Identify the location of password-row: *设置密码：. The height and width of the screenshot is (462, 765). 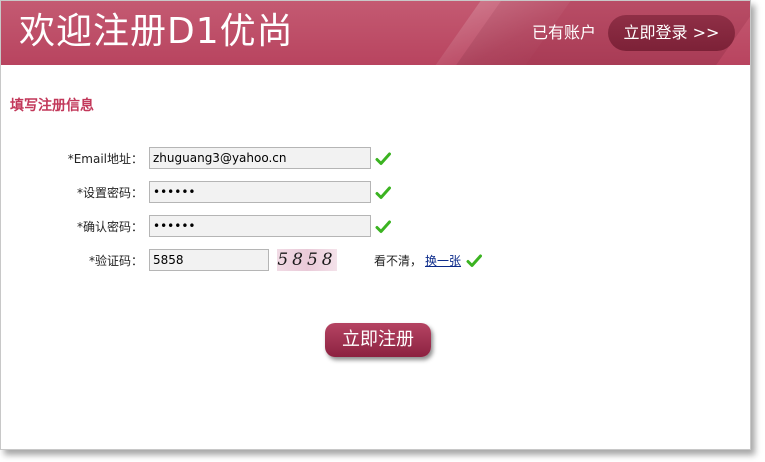
(375, 193).